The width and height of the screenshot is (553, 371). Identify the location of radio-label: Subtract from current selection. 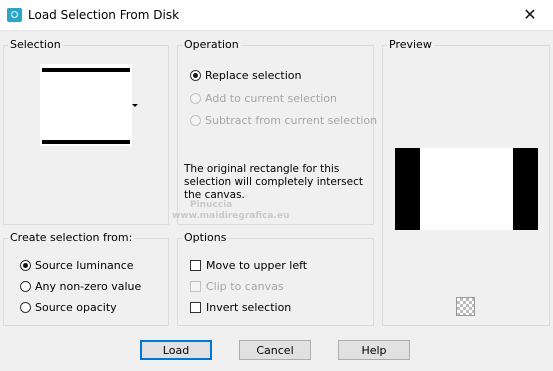
(291, 120).